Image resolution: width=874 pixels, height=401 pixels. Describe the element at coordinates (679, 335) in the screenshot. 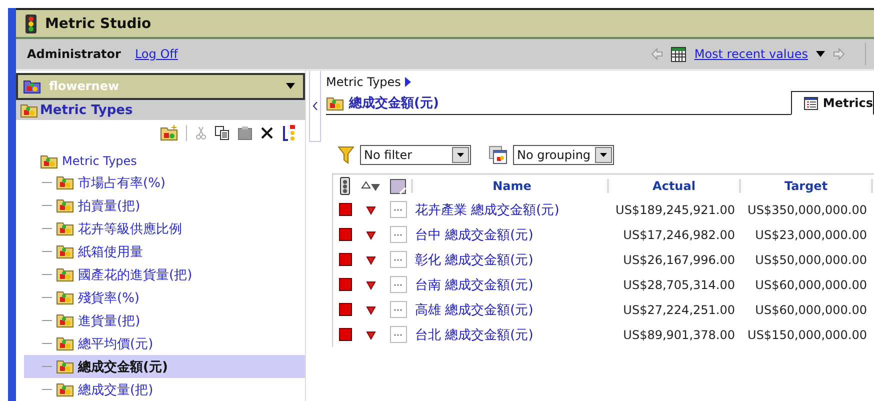

I see `table-cell-text: US$89,901,378.00` at that location.